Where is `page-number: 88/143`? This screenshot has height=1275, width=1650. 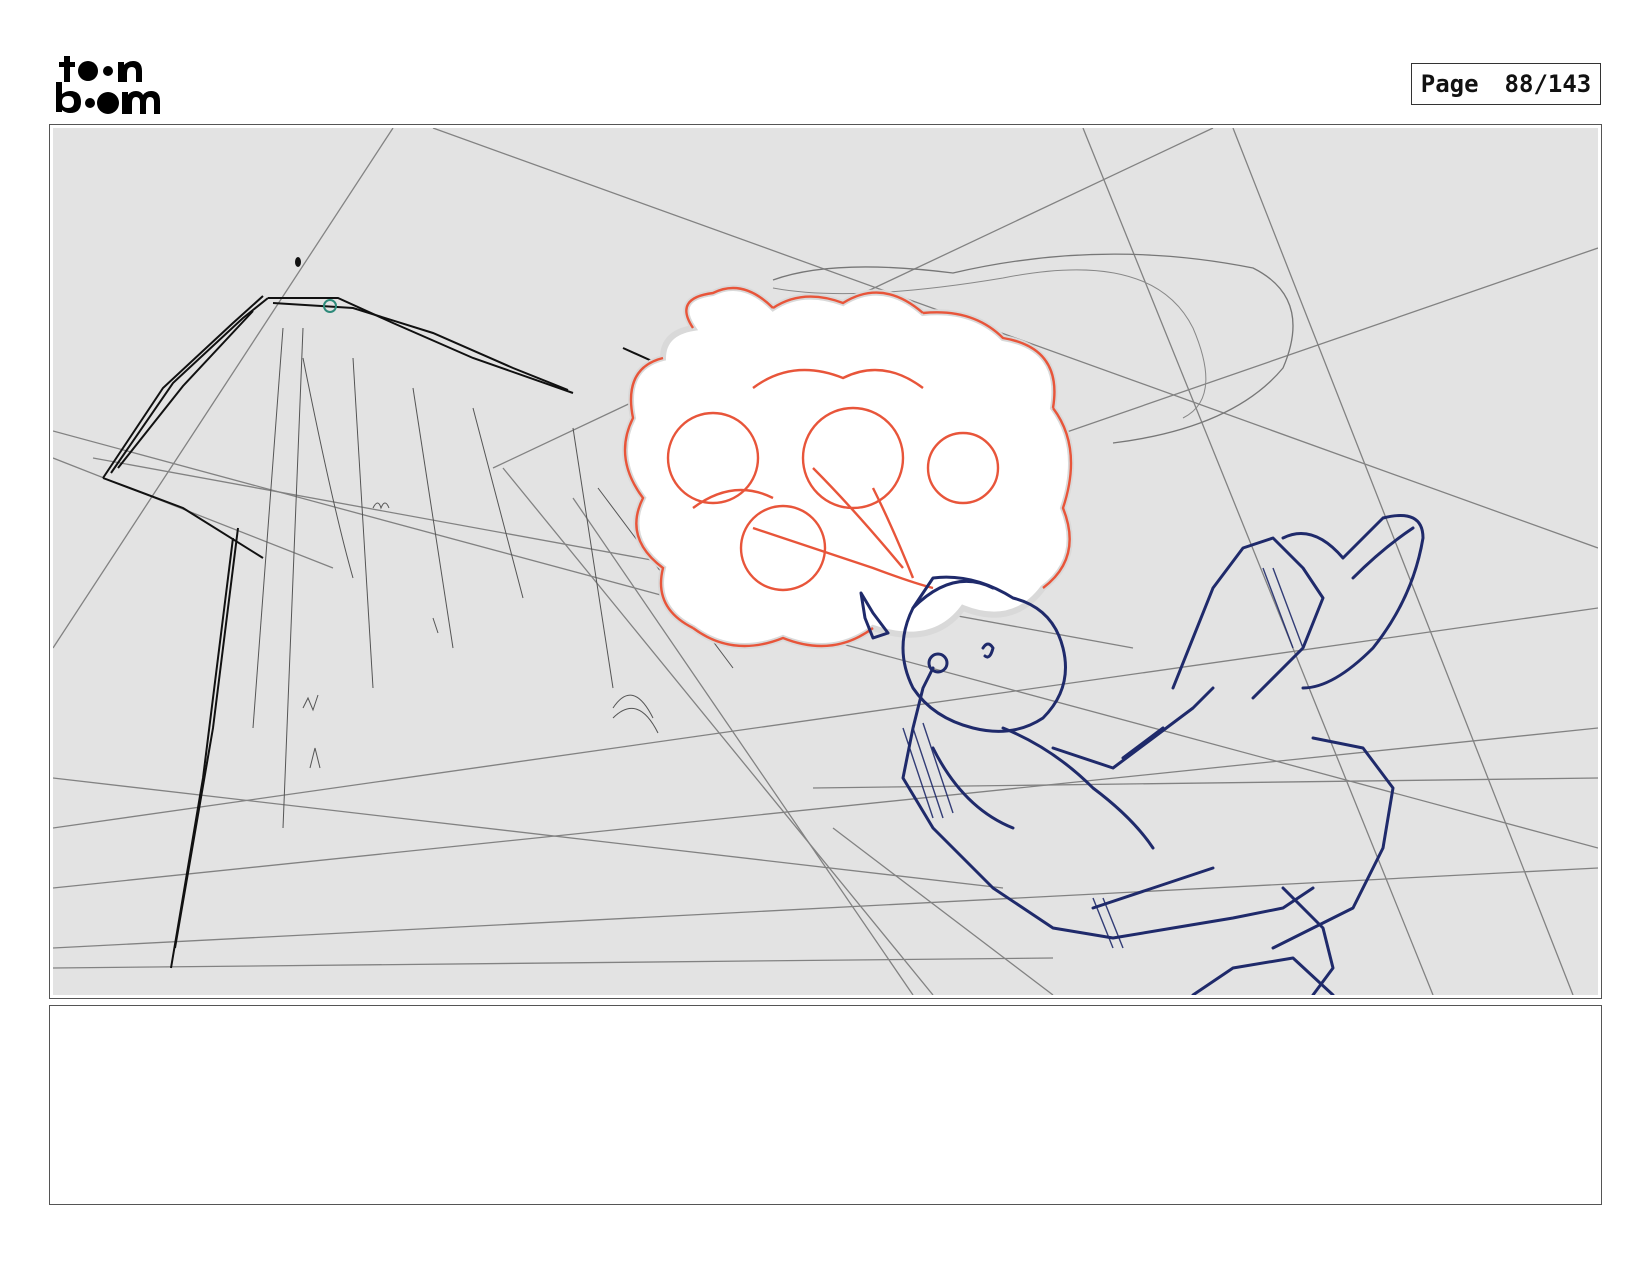
page-number: 88/143 is located at coordinates (1548, 84).